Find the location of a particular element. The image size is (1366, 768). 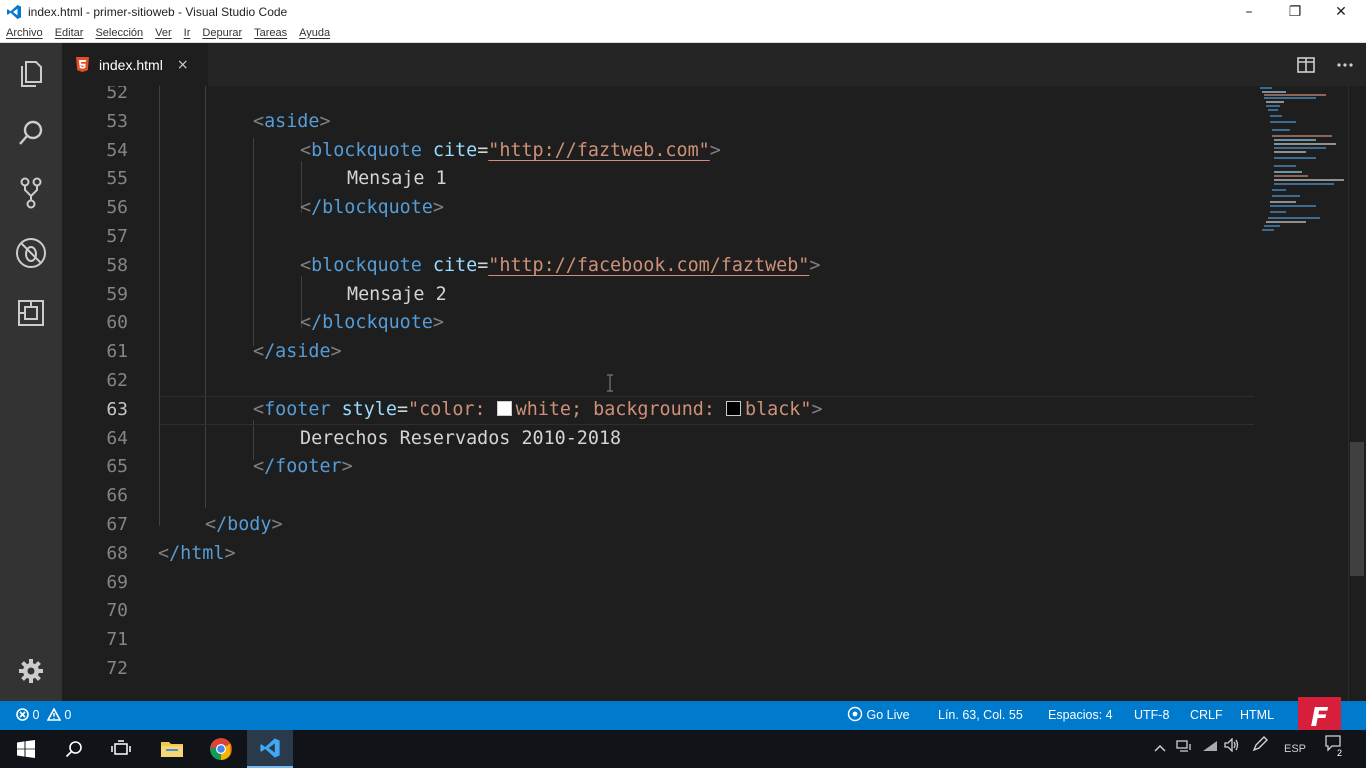

go-live-label: Go Live is located at coordinates (888, 715).